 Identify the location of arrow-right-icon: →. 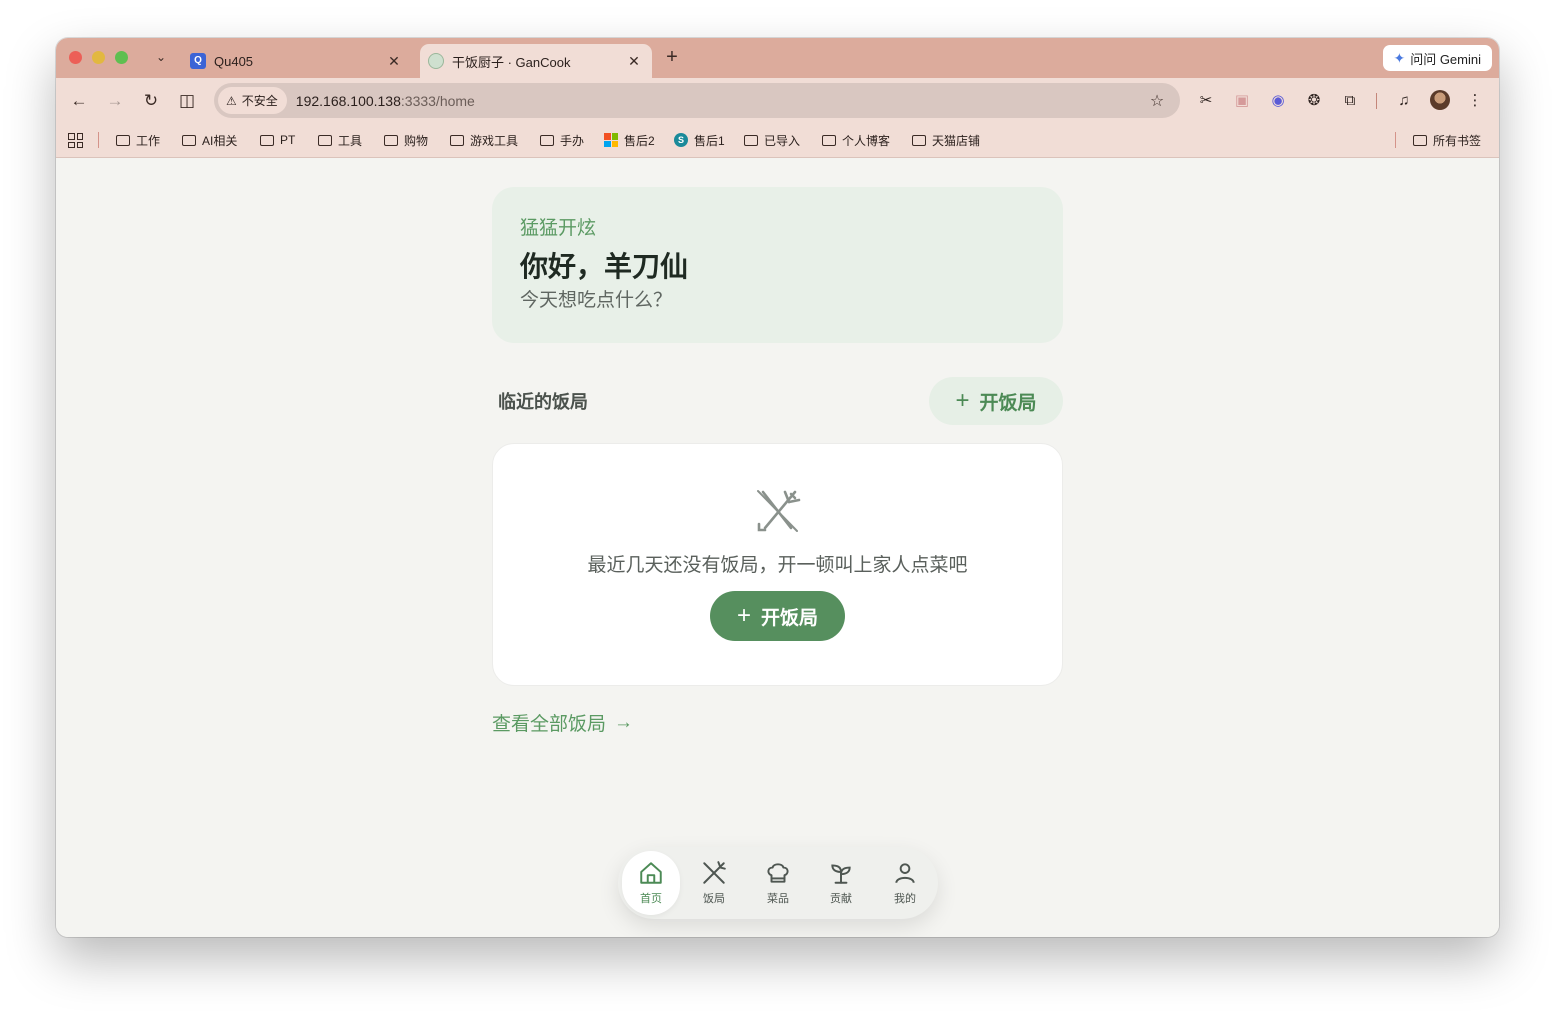
(624, 722).